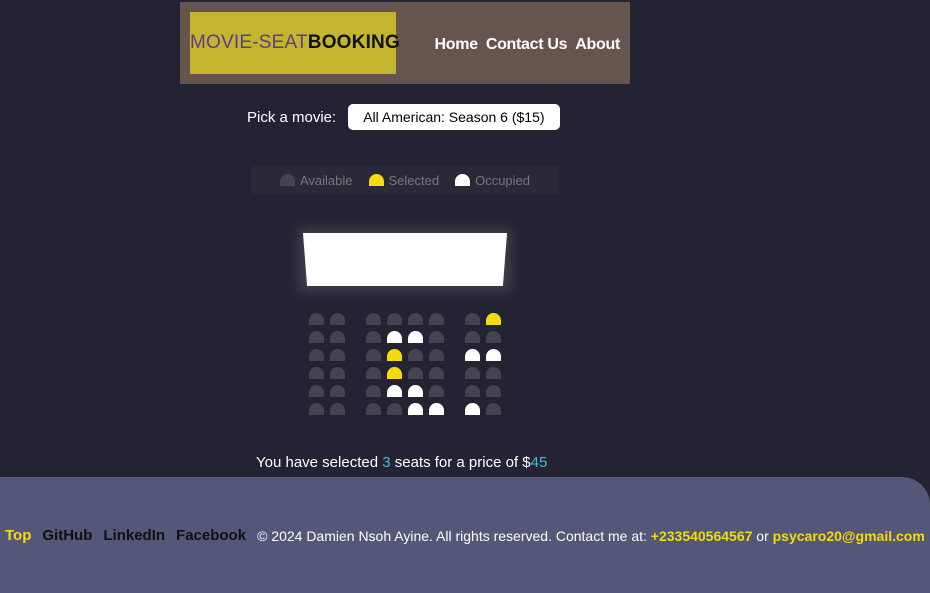  Describe the element at coordinates (317, 462) in the screenshot. I see `summary-prefix: You have selected` at that location.